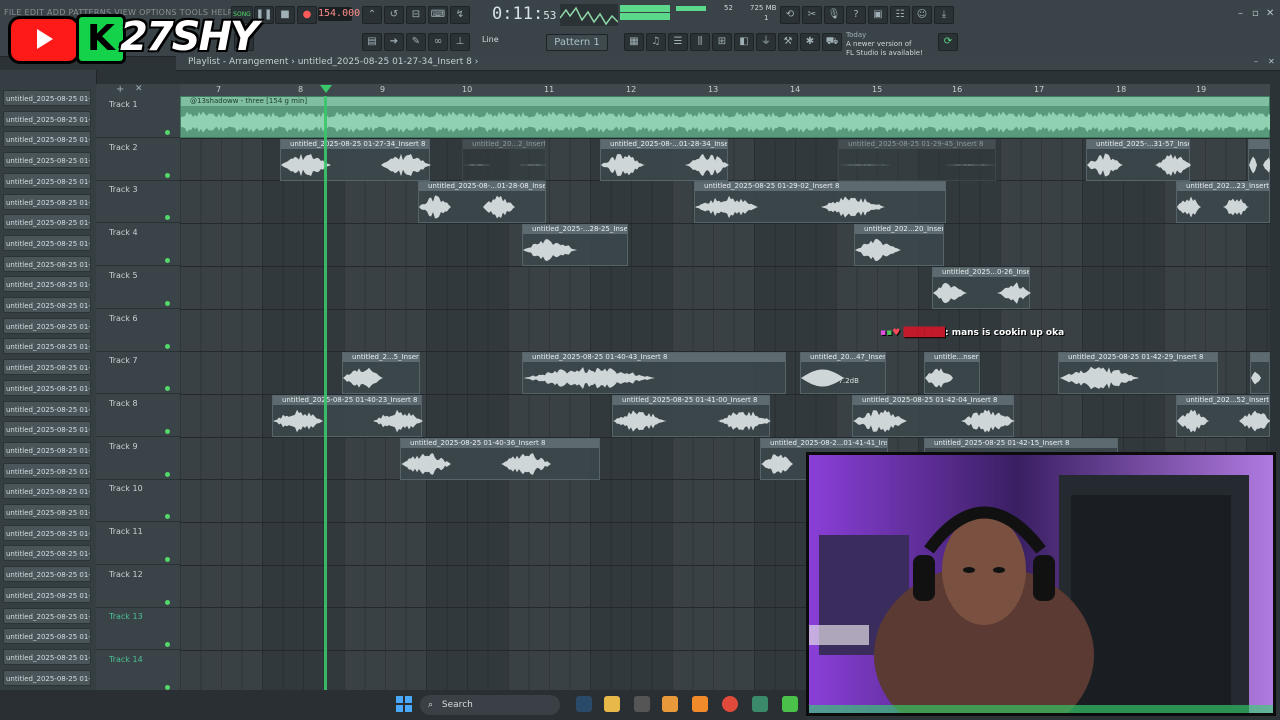  Describe the element at coordinates (952, 373) in the screenshot. I see `audio-clip: untitle...nsert 8` at that location.